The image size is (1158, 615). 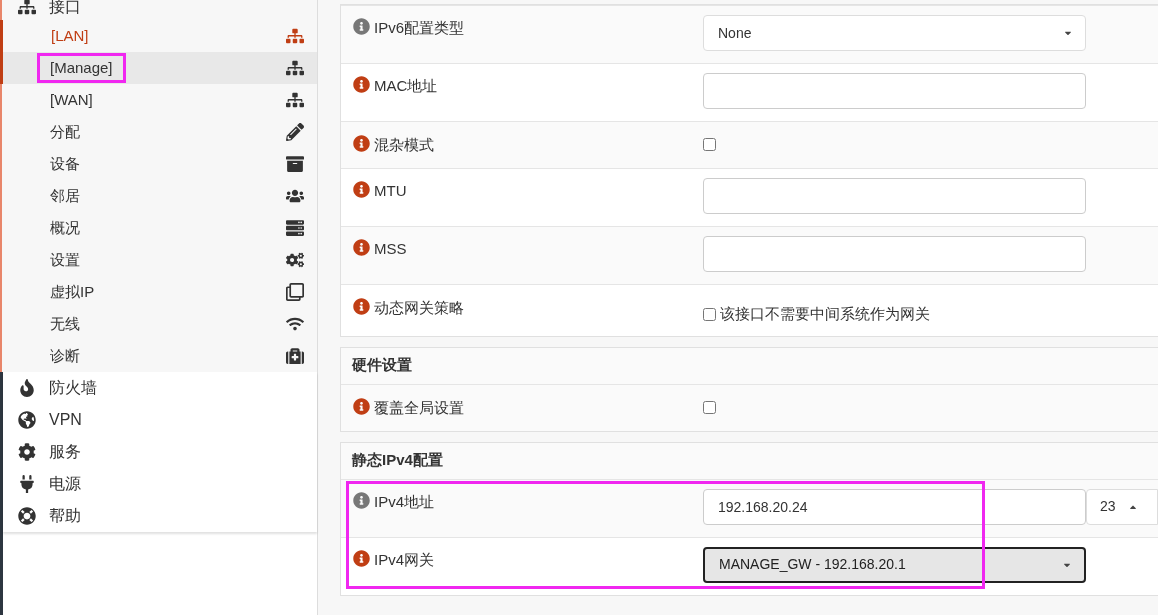 What do you see at coordinates (295, 324) in the screenshot?
I see `wifi-icon` at bounding box center [295, 324].